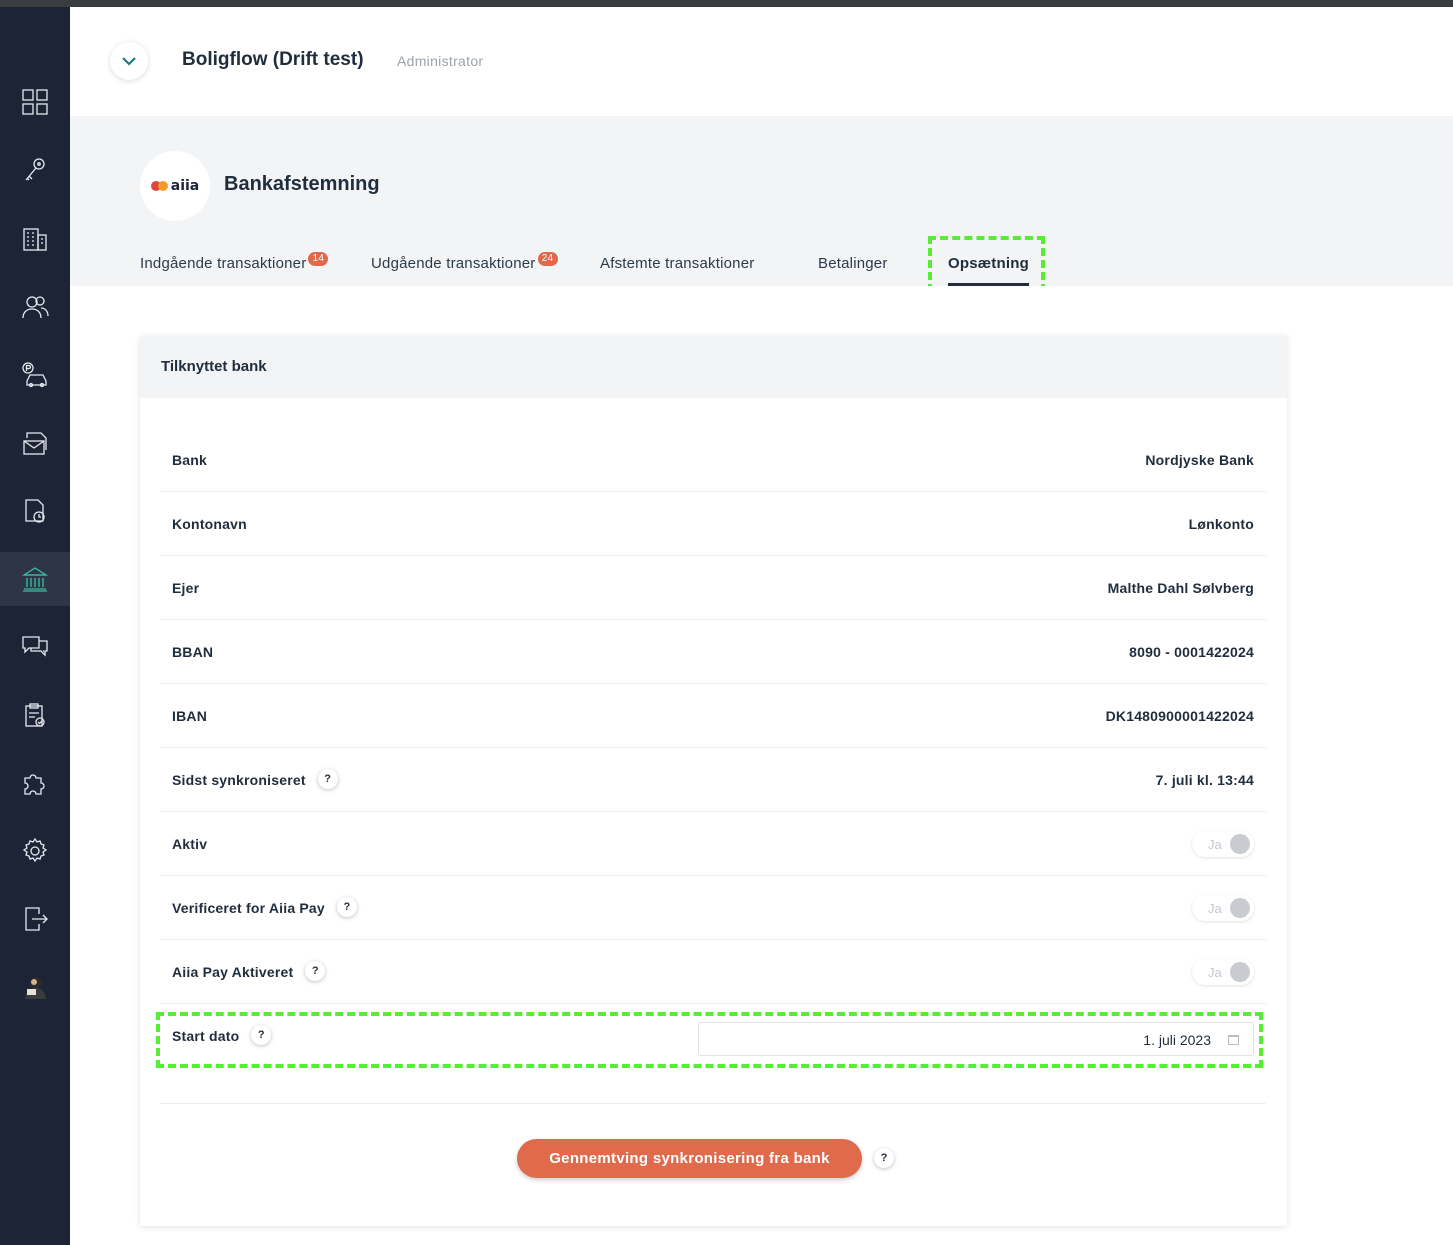 Image resolution: width=1453 pixels, height=1245 pixels. I want to click on window-top-strip, so click(726, 3).